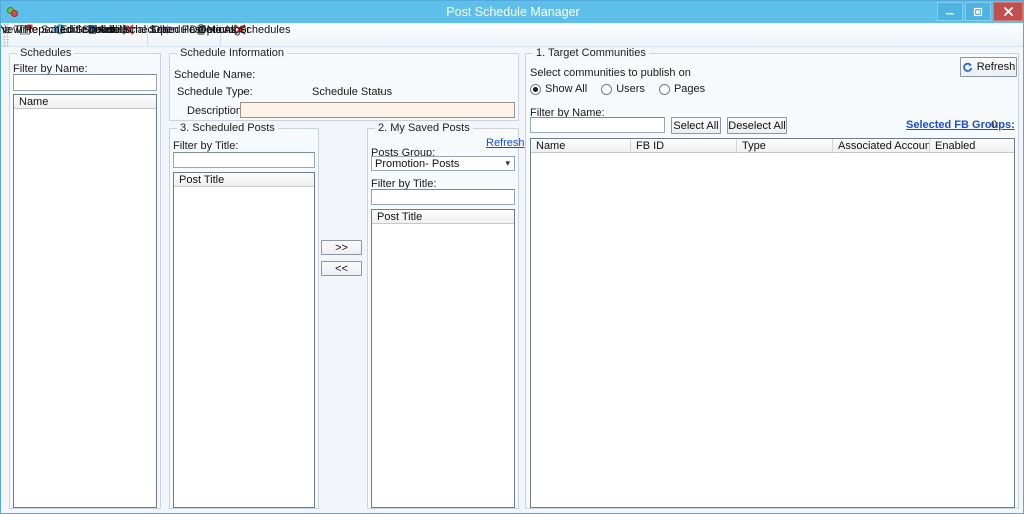 The height and width of the screenshot is (514, 1024). What do you see at coordinates (46, 53) in the screenshot?
I see `schedules-panel-caption: Schedules` at bounding box center [46, 53].